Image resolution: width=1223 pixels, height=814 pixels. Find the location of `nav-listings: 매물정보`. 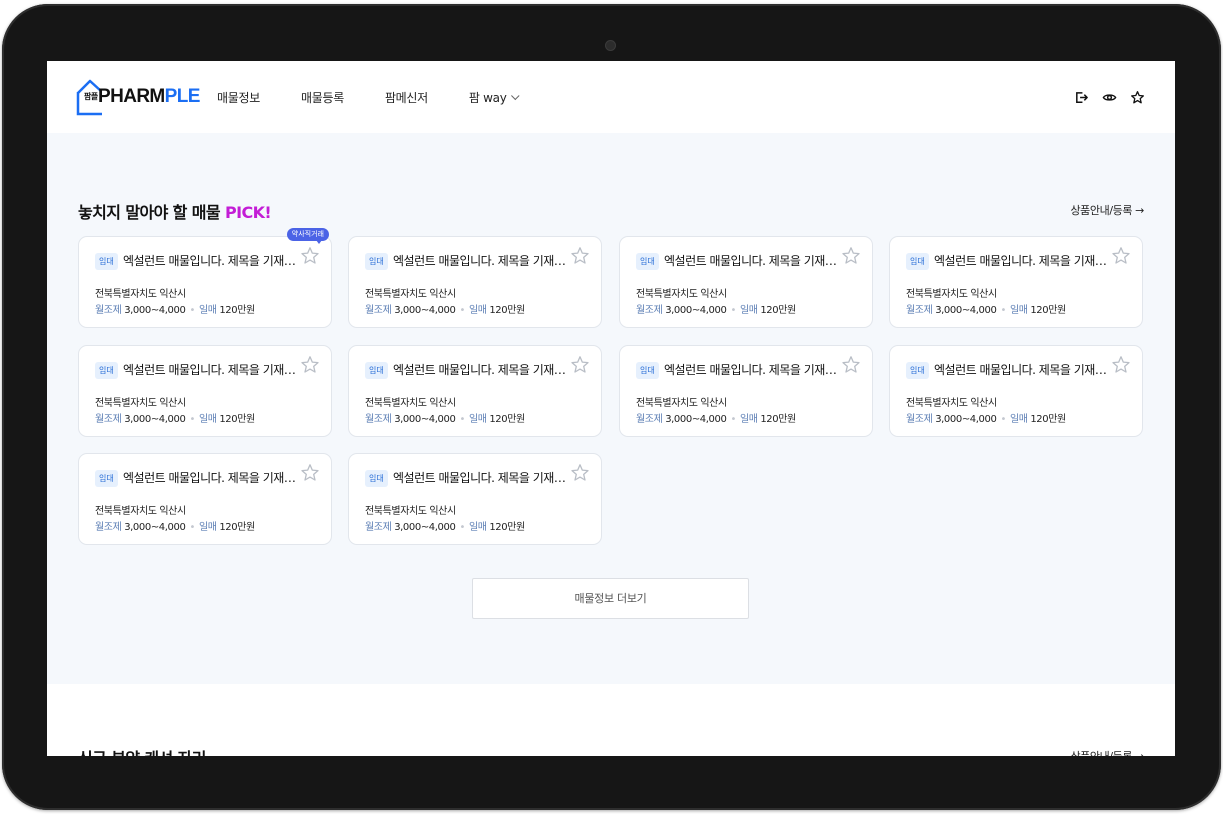

nav-listings: 매물정보 is located at coordinates (238, 97).